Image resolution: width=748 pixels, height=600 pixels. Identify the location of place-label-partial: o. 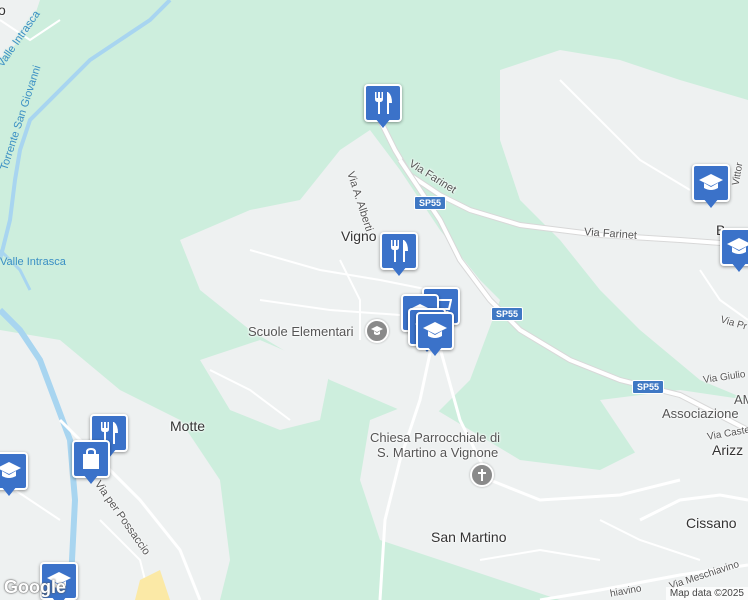
(3, 10).